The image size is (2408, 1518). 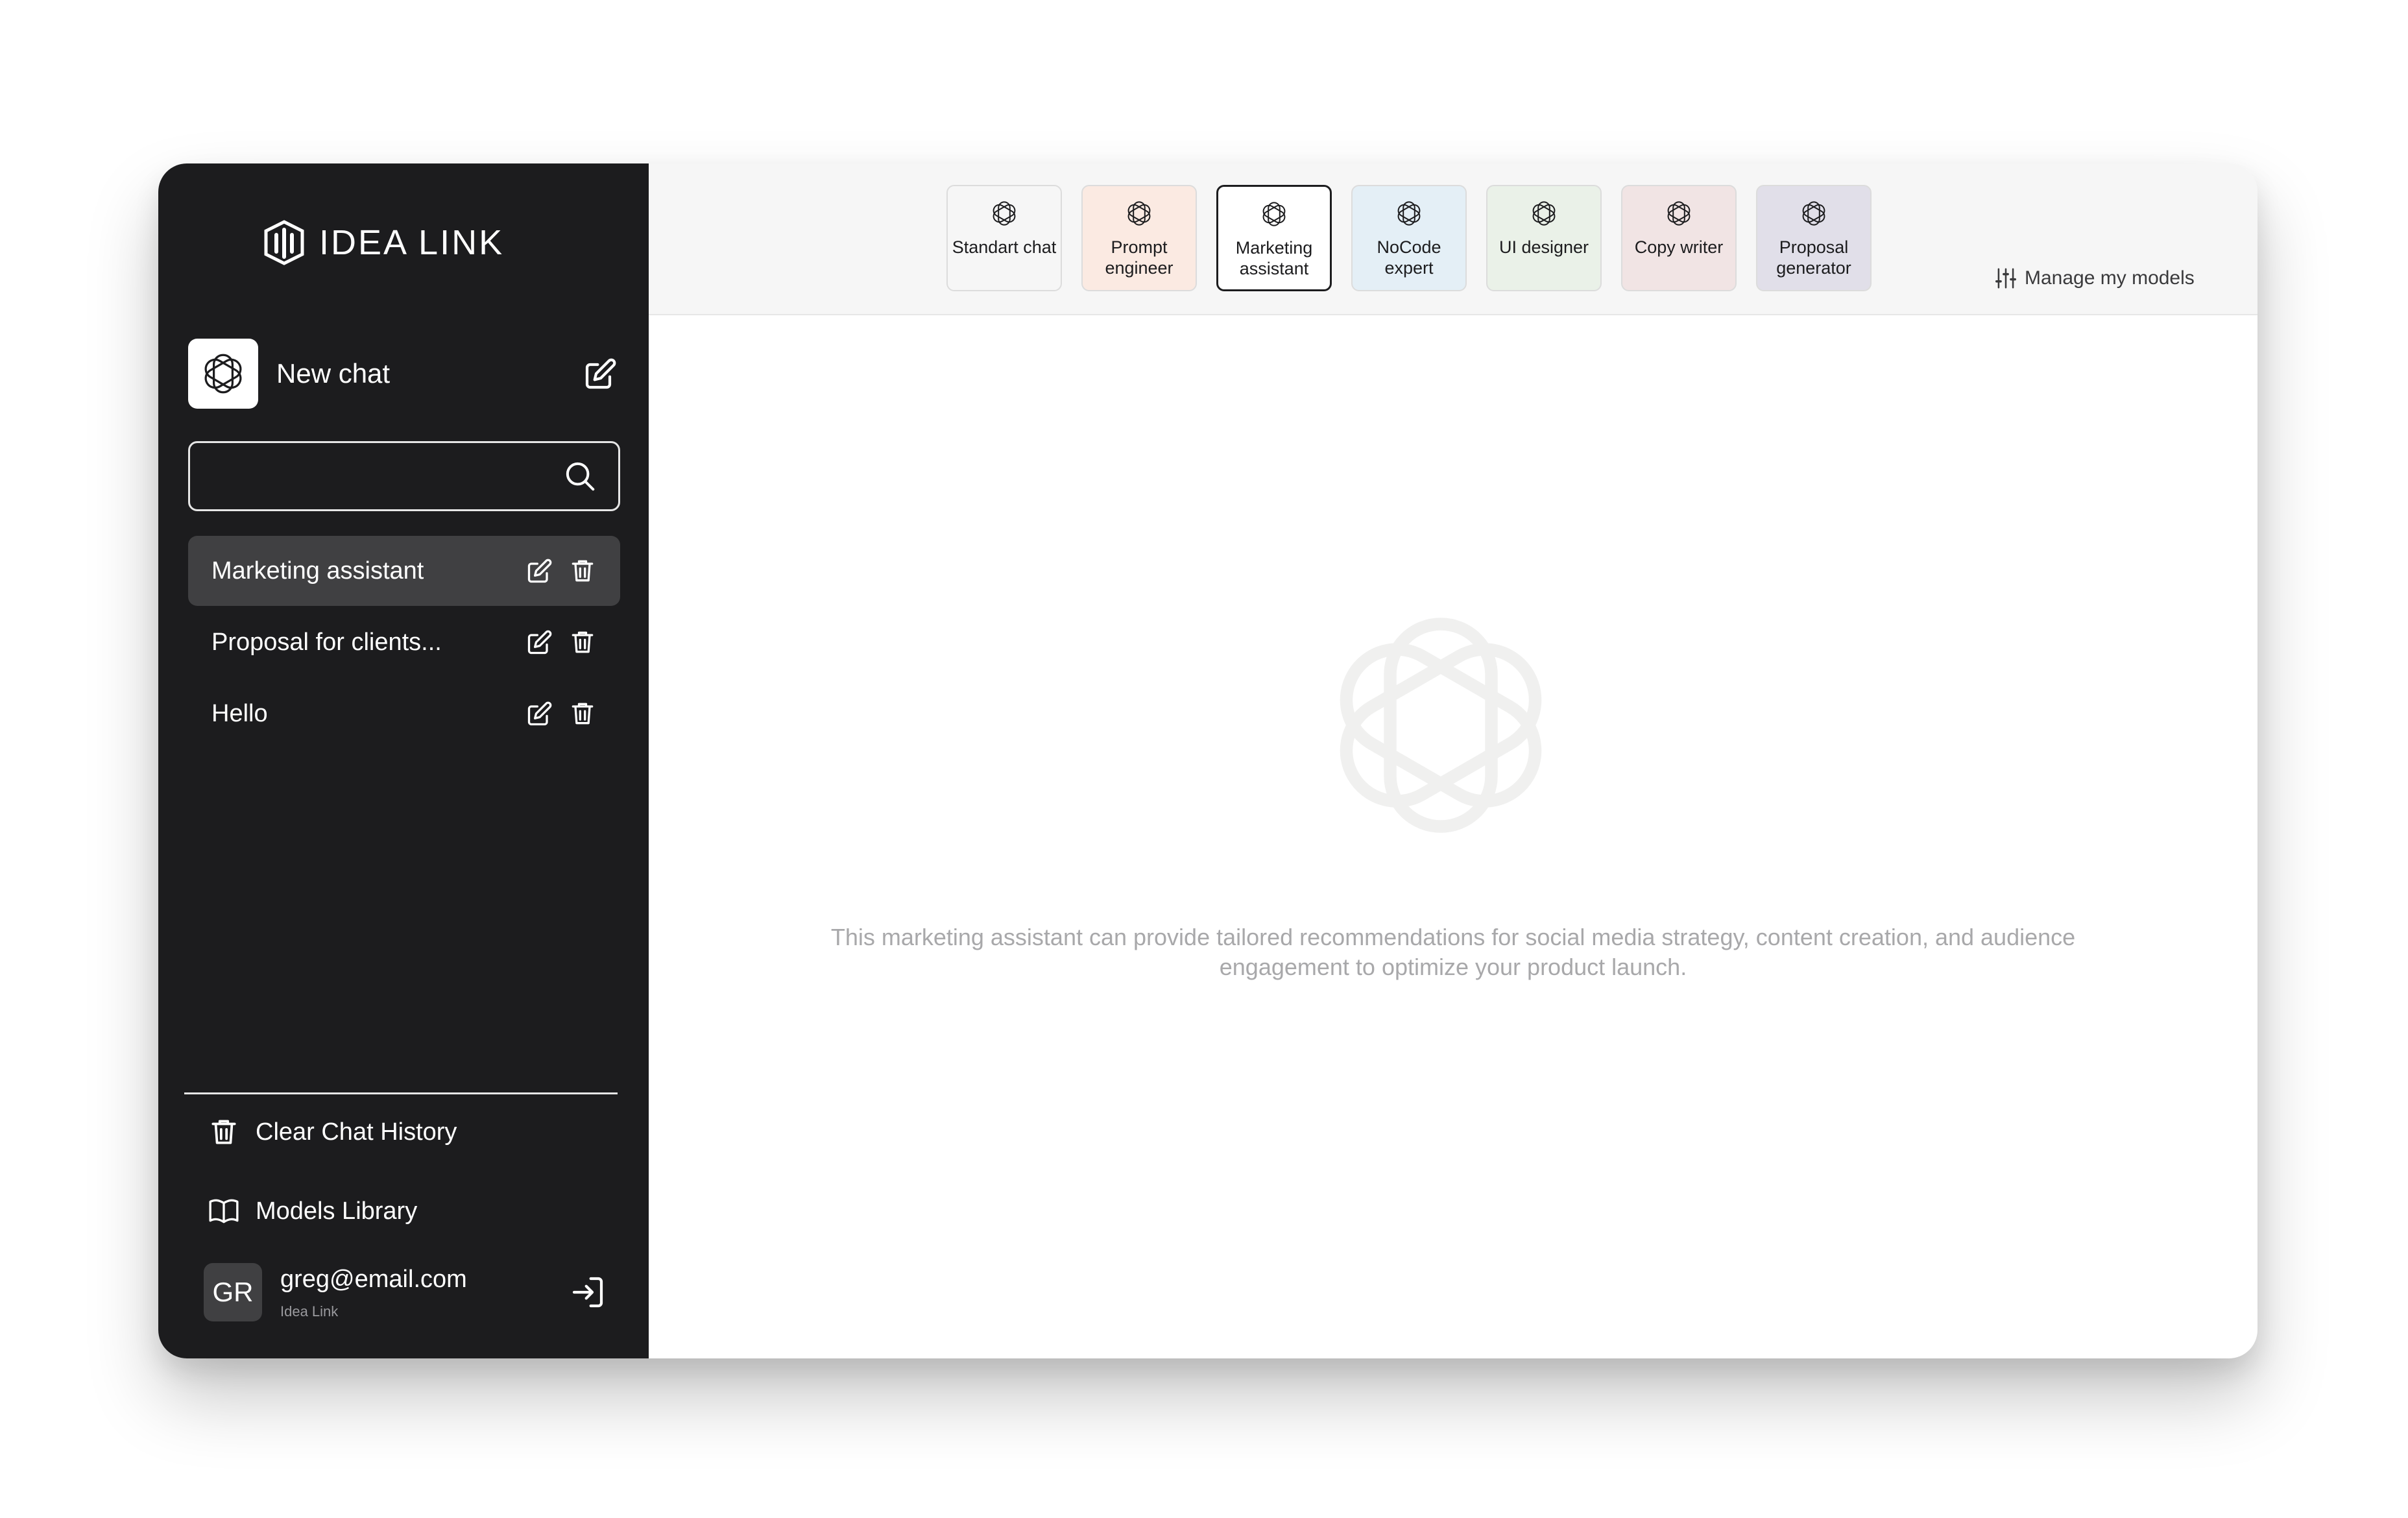 I want to click on model-label: Copy writer, so click(x=1679, y=247).